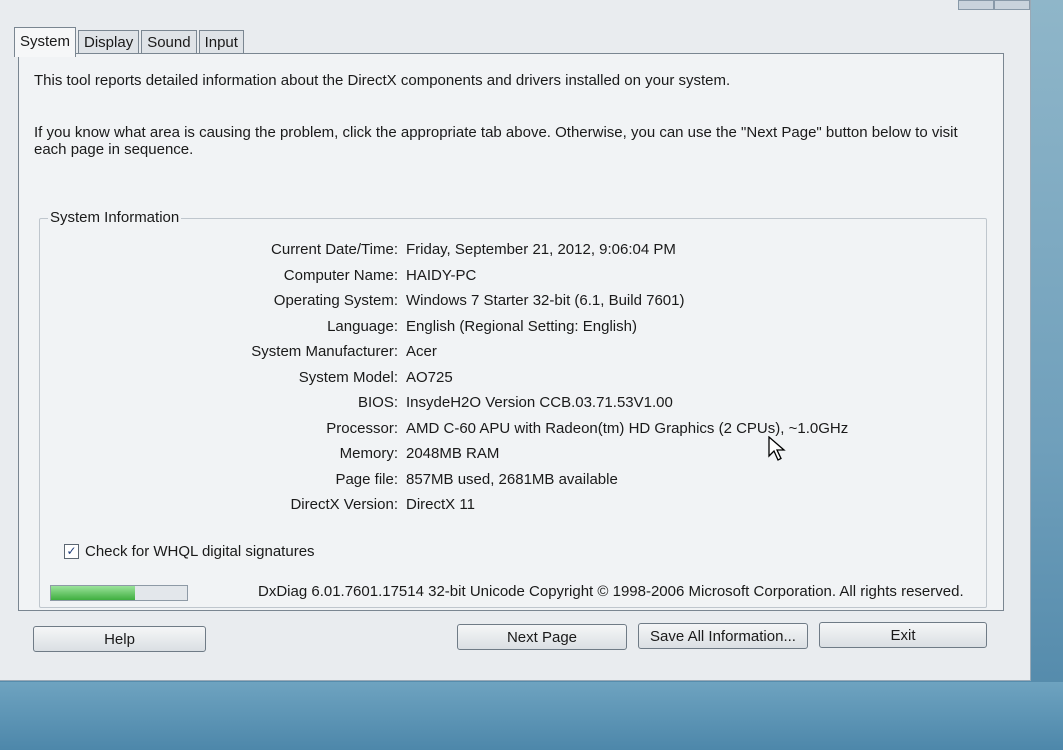 This screenshot has height=750, width=1063. What do you see at coordinates (377, 402) in the screenshot?
I see `info-label: BIOS:` at bounding box center [377, 402].